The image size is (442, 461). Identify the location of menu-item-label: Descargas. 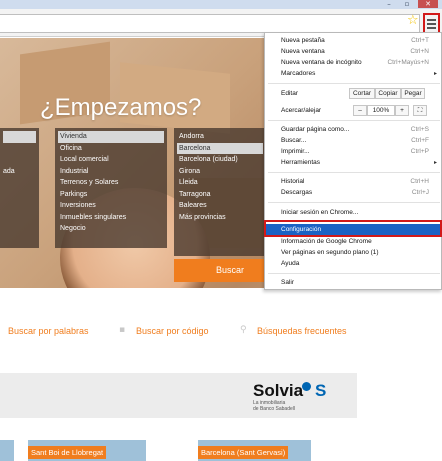
(297, 192).